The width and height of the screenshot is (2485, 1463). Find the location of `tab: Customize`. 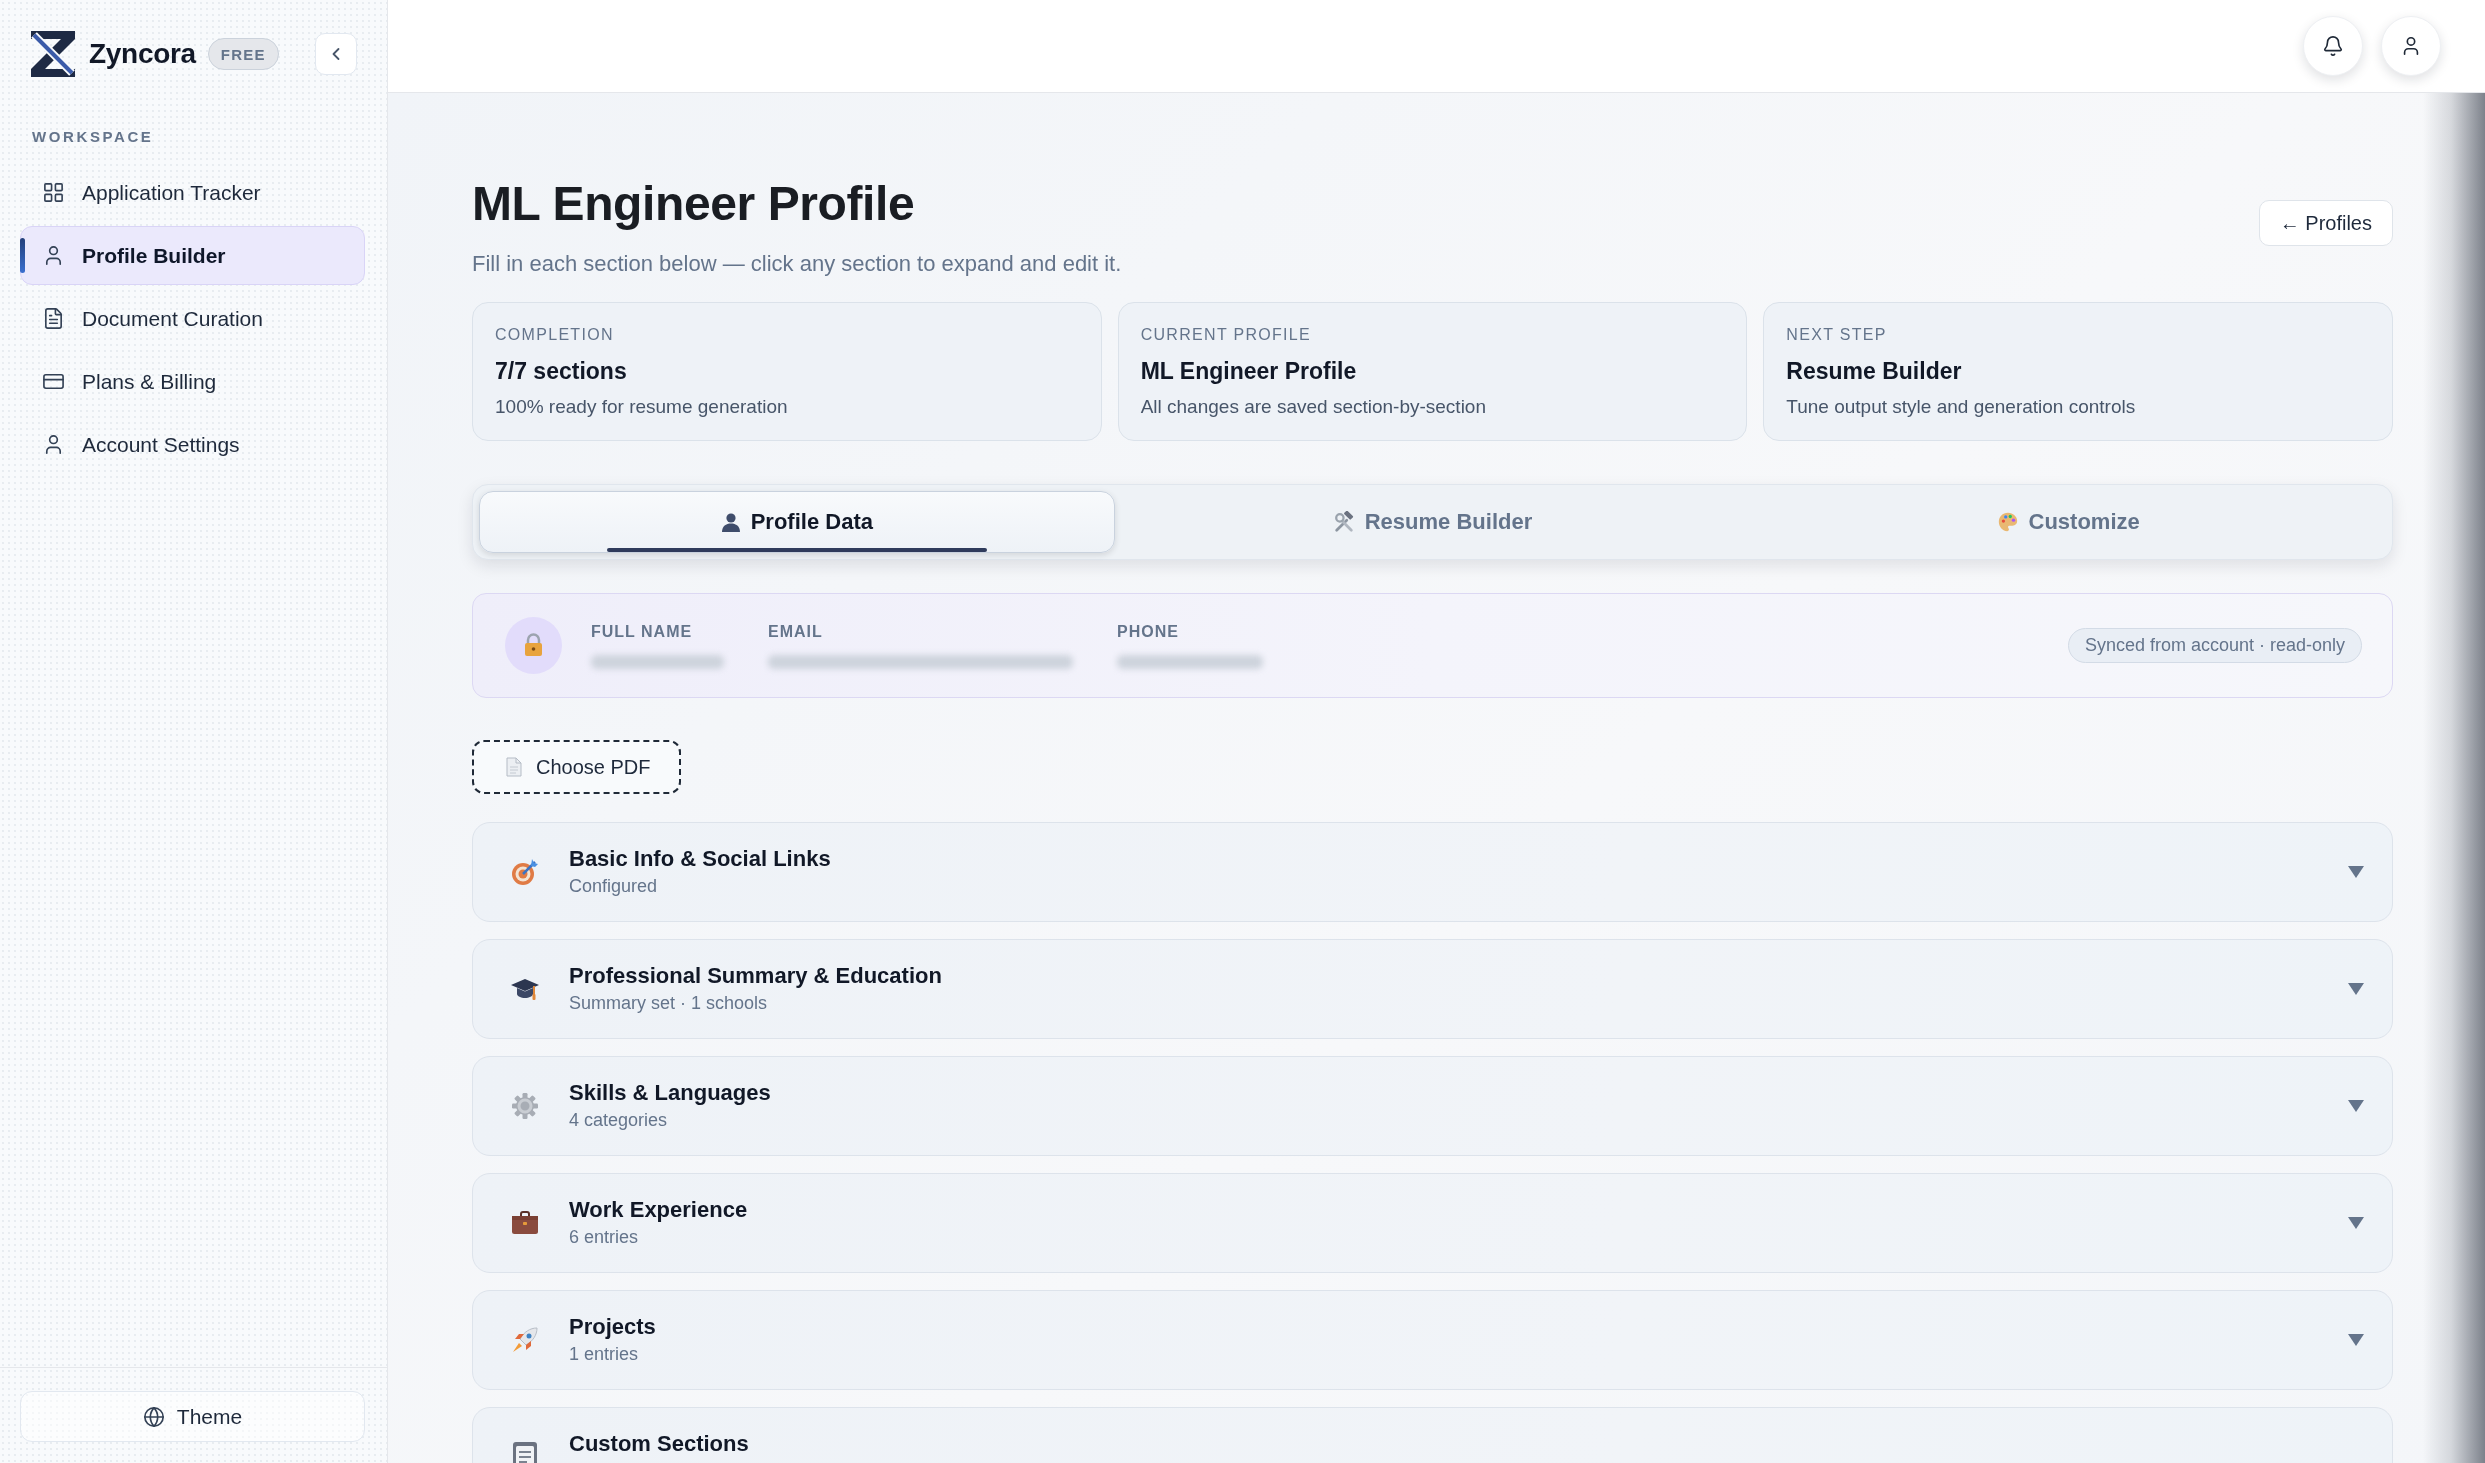

tab: Customize is located at coordinates (2068, 522).